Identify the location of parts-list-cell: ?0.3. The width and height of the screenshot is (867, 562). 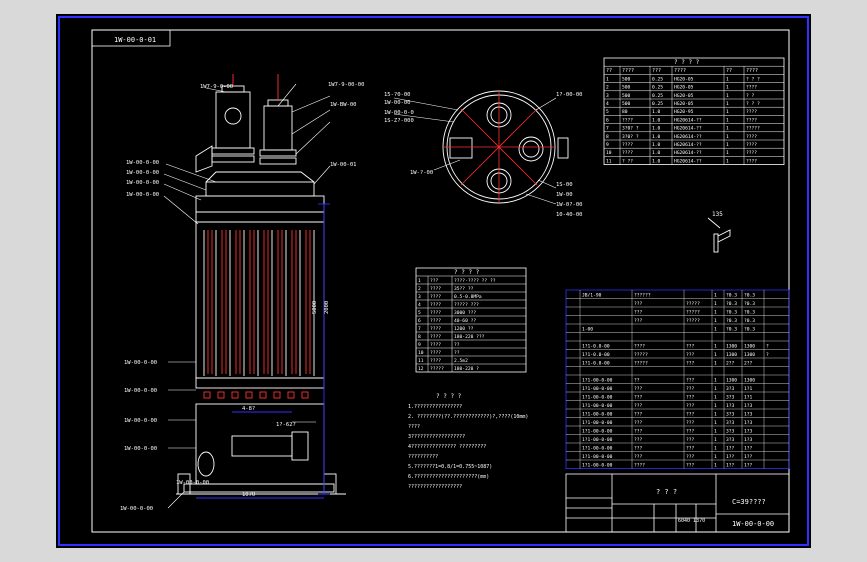
(749, 330).